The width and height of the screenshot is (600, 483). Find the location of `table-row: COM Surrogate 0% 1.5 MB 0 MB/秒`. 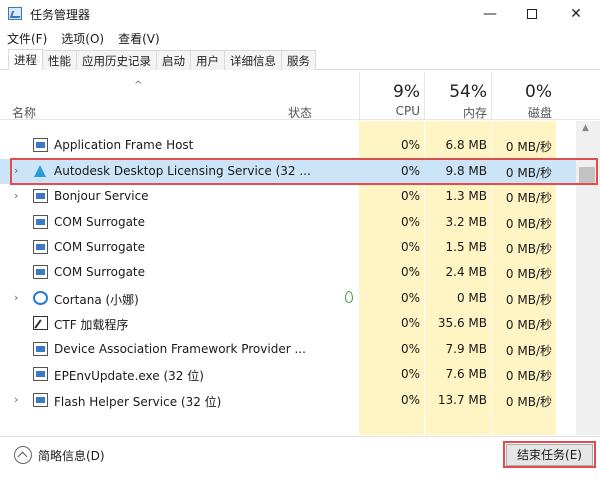

table-row: COM Surrogate 0% 1.5 MB 0 MB/秒 is located at coordinates (288, 247).